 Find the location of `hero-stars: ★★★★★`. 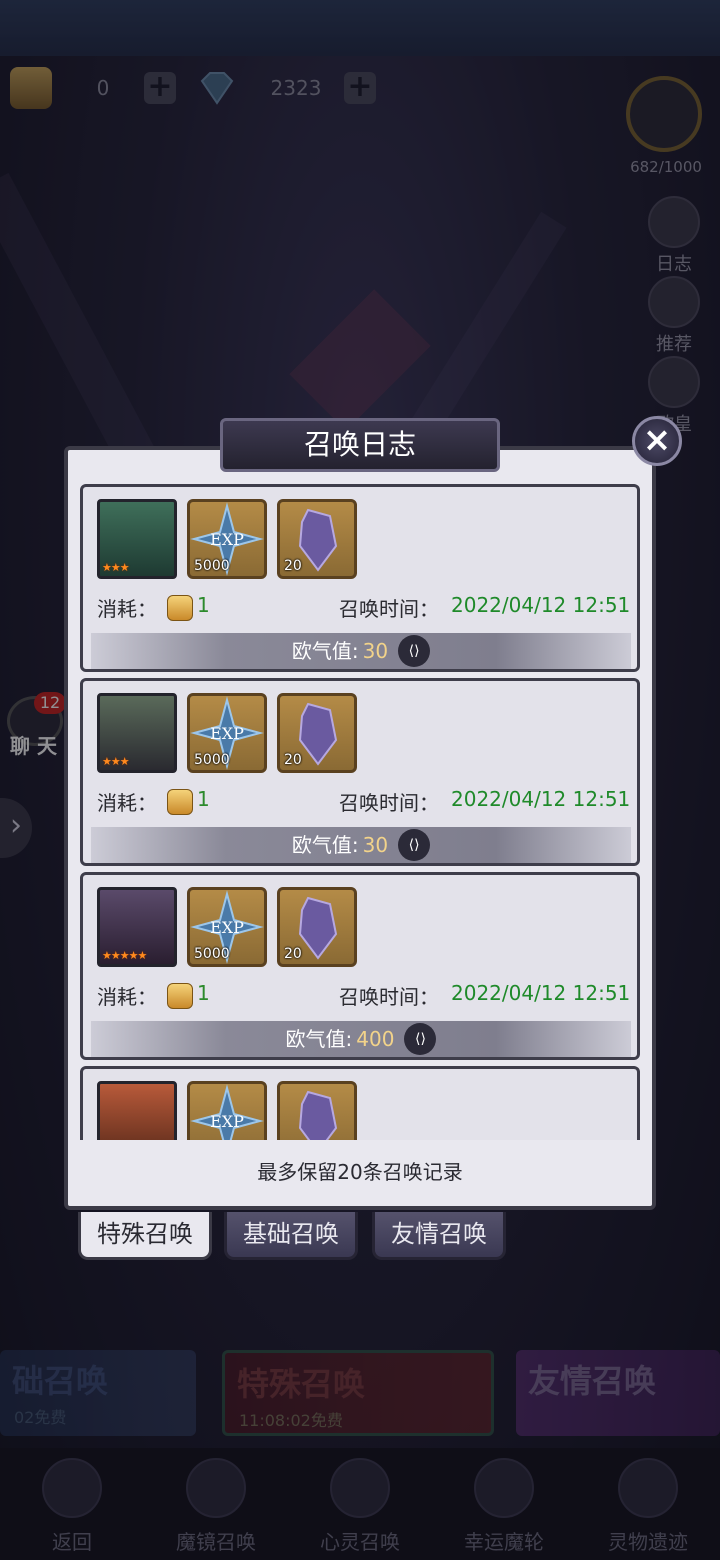

hero-stars: ★★★★★ is located at coordinates (124, 955).